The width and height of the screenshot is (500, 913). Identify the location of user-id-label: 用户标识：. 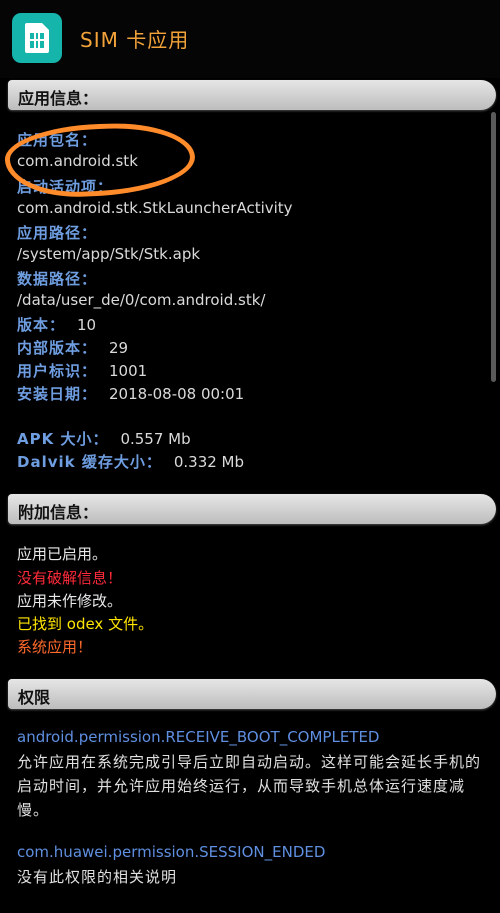
(57, 371).